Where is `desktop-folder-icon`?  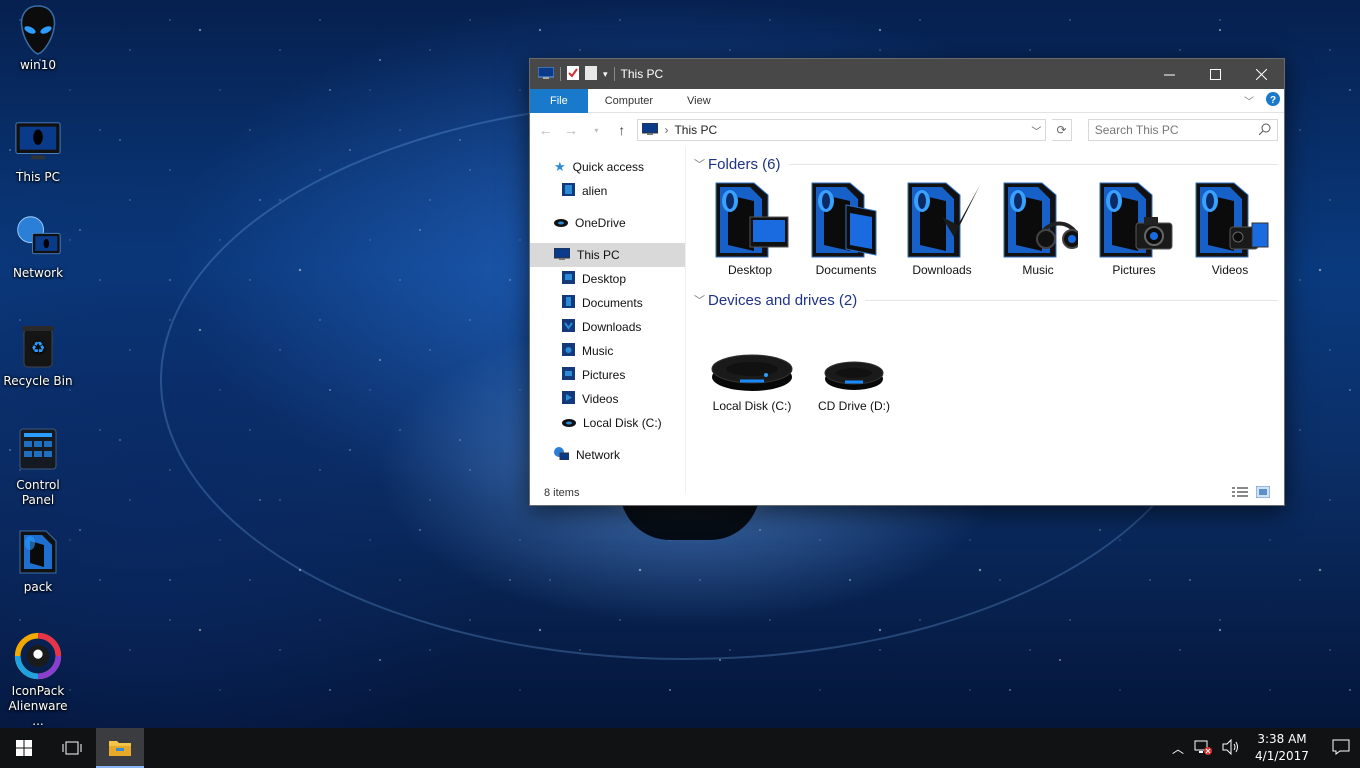
desktop-folder-icon is located at coordinates (752, 220).